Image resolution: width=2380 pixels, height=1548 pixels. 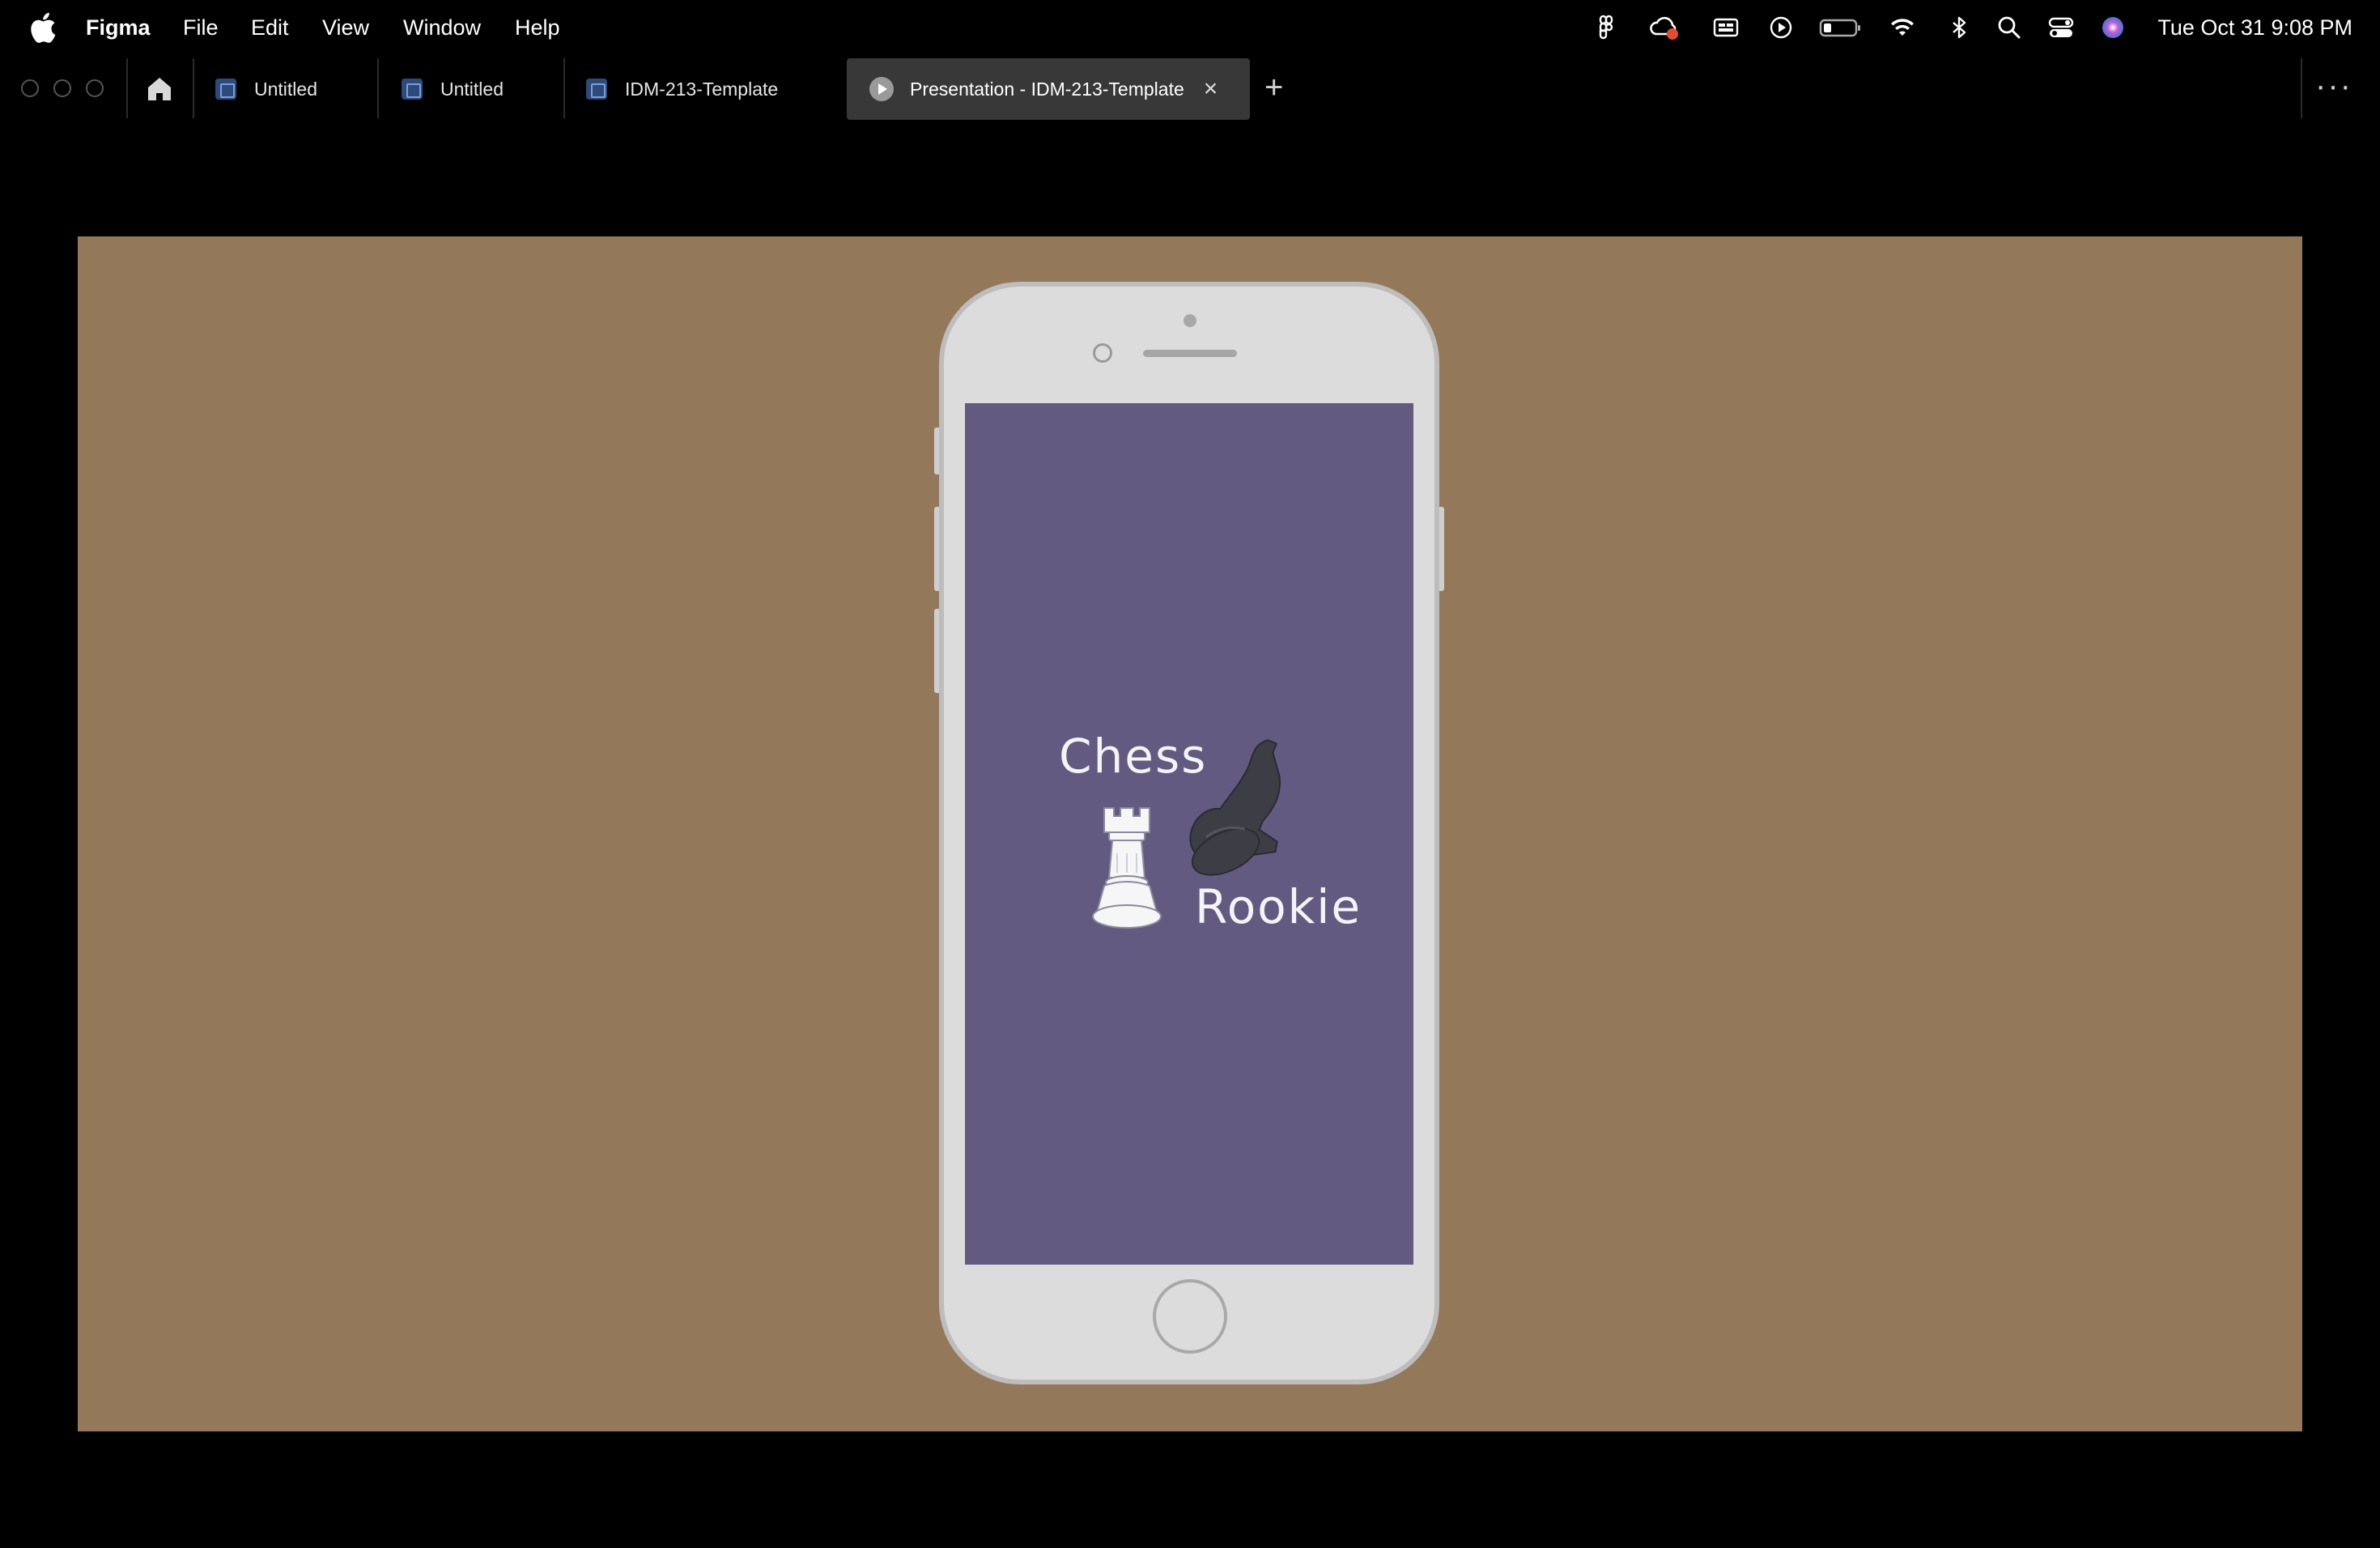 I want to click on screen-share-icon, so click(x=1725, y=27).